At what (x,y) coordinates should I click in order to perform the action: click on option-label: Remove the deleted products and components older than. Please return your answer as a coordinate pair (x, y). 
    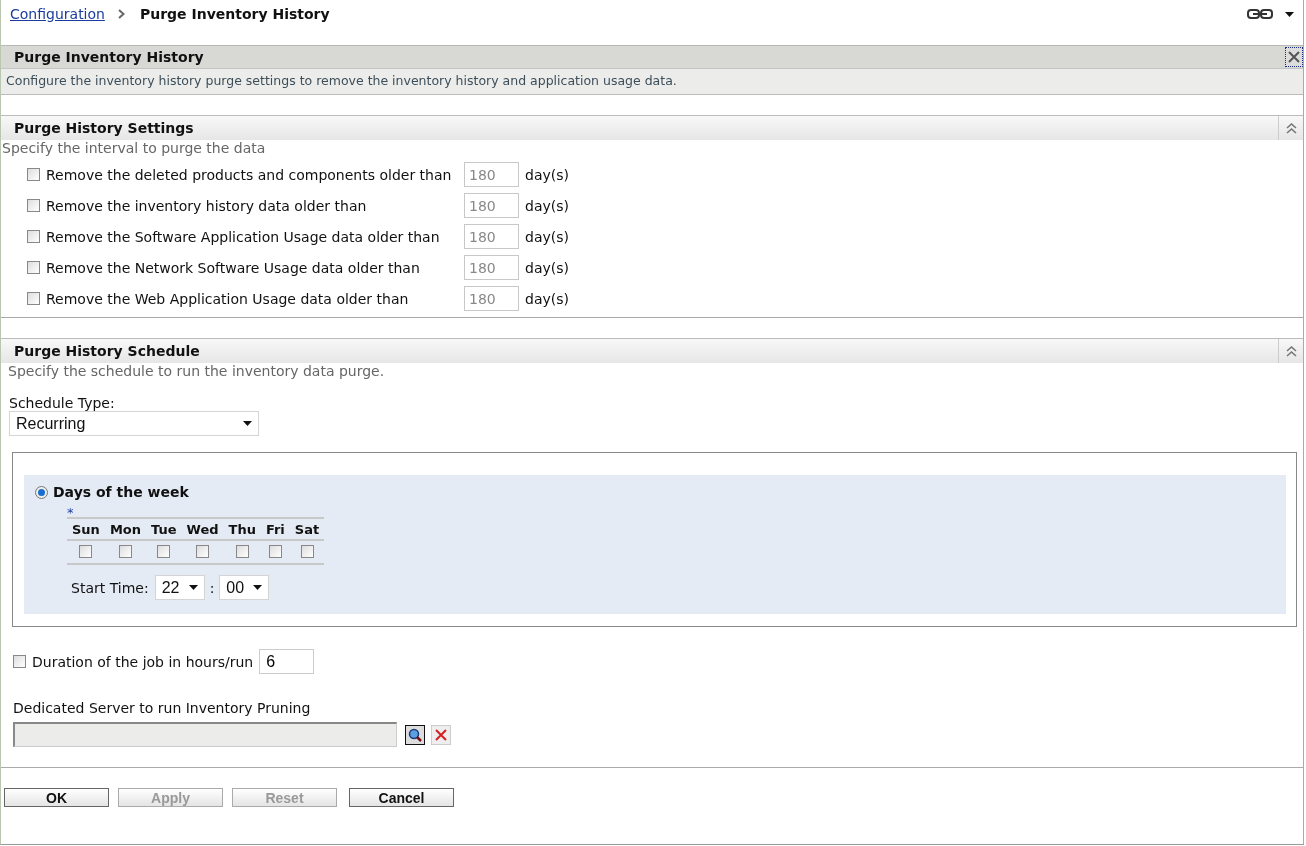
    Looking at the image, I should click on (249, 174).